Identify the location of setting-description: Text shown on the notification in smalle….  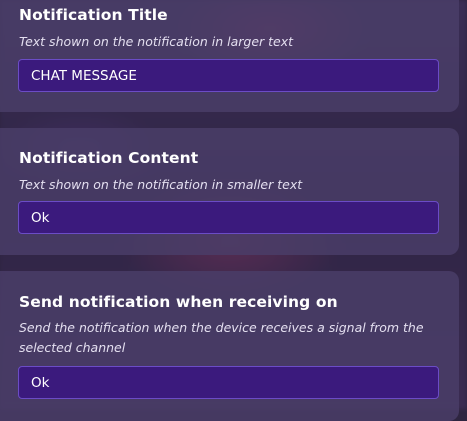
(161, 184).